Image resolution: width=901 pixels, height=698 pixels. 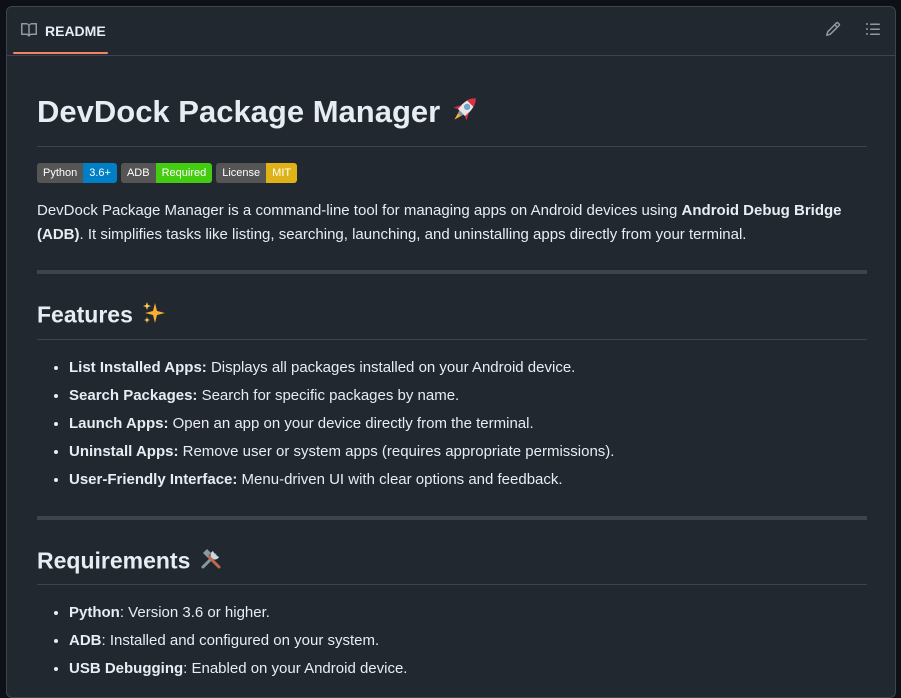 I want to click on requirements-heading: Requirements, so click(x=452, y=566).